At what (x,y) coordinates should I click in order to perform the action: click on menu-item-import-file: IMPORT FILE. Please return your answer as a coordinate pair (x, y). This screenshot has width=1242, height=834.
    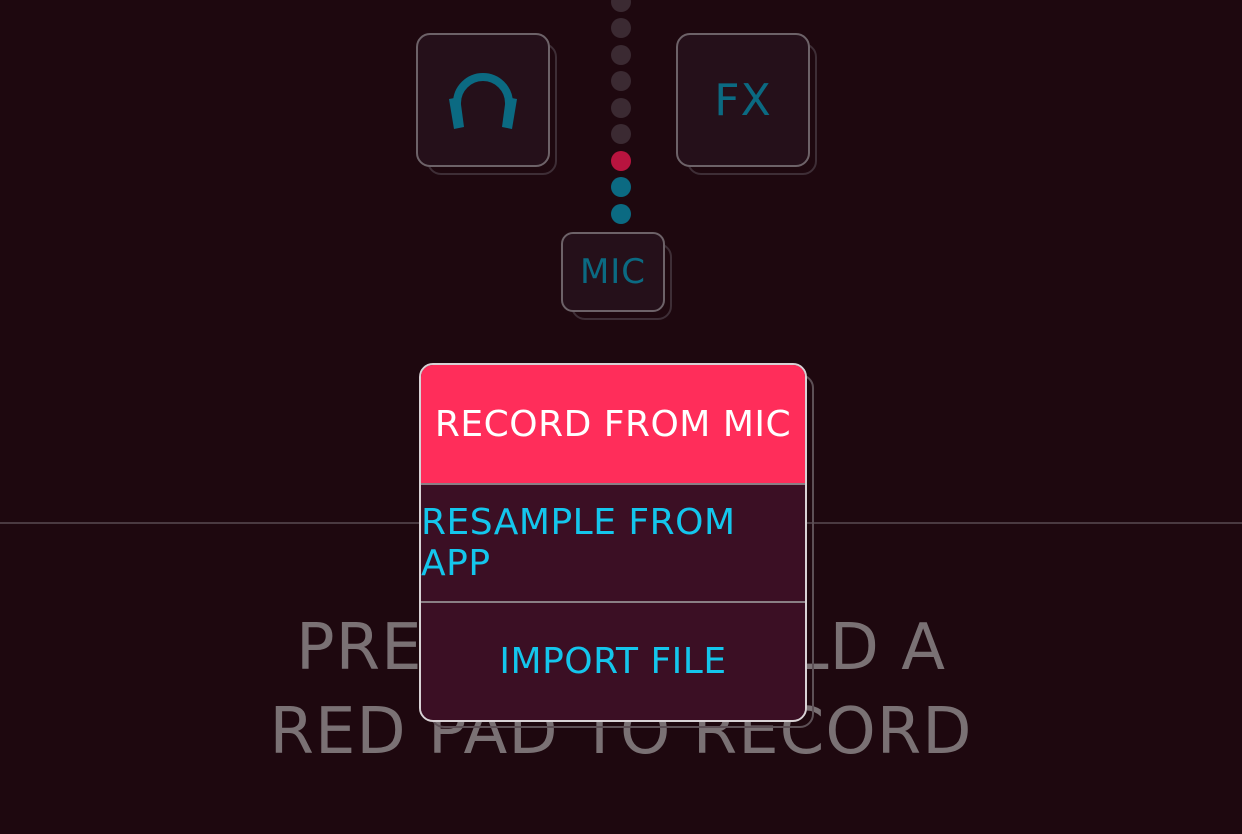
    Looking at the image, I should click on (613, 660).